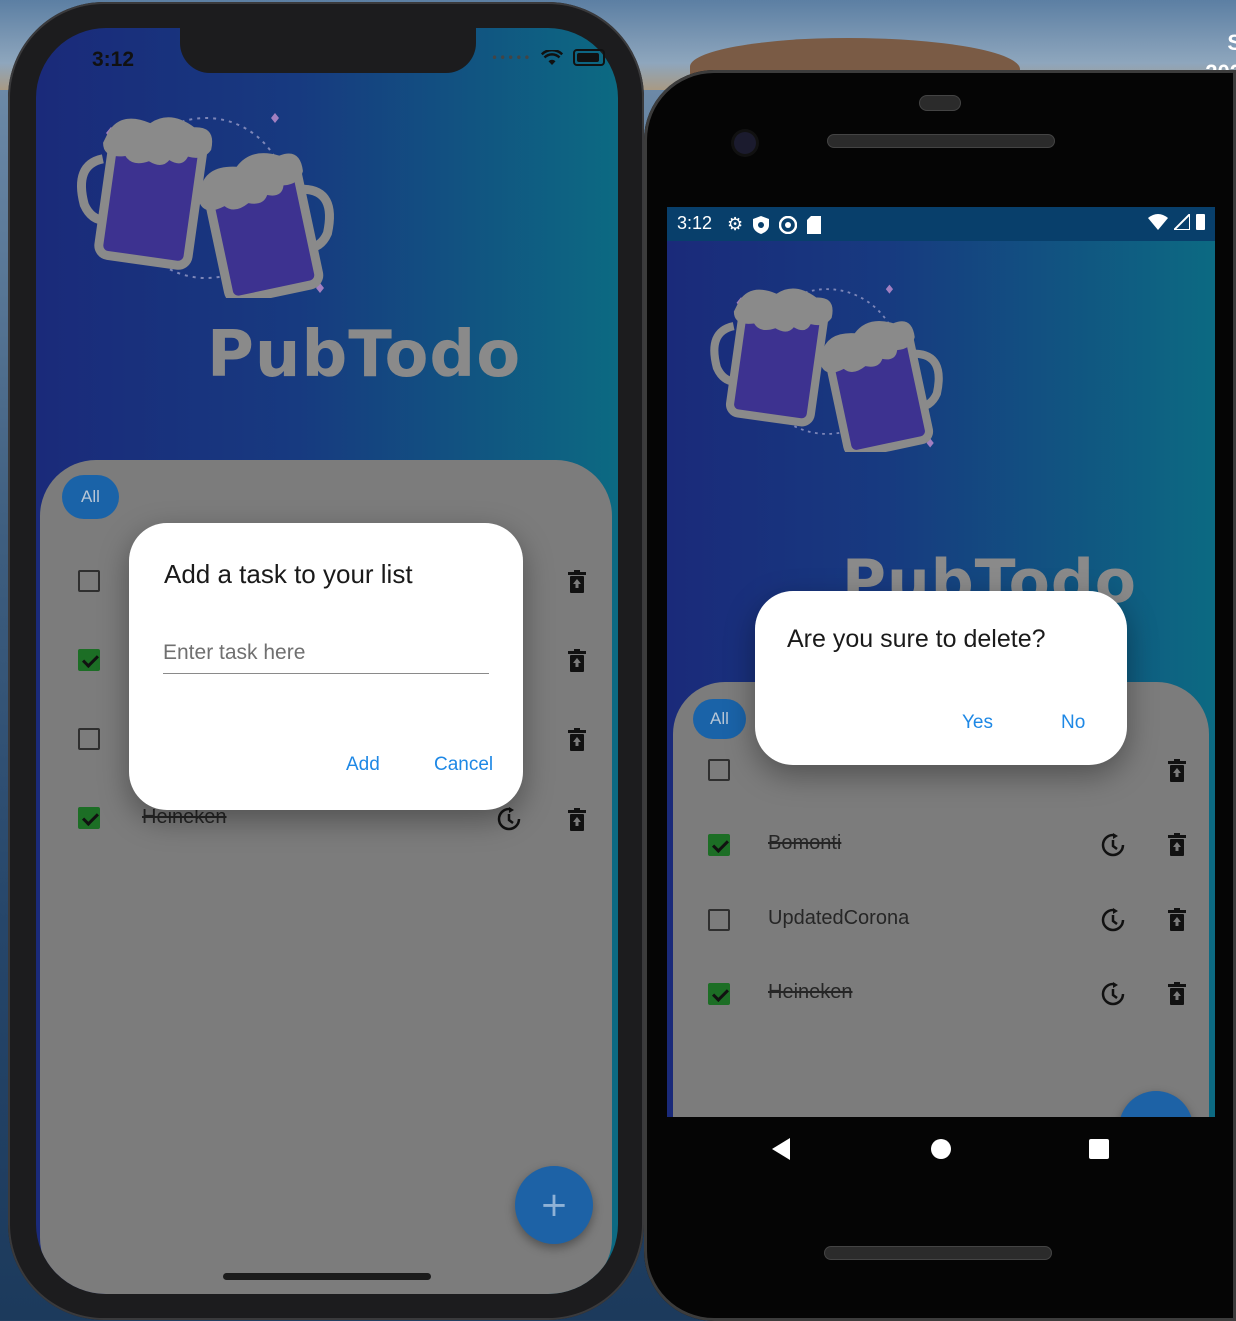 The height and width of the screenshot is (1321, 1236). Describe the element at coordinates (781, 1149) in the screenshot. I see `nav-back-icon` at that location.